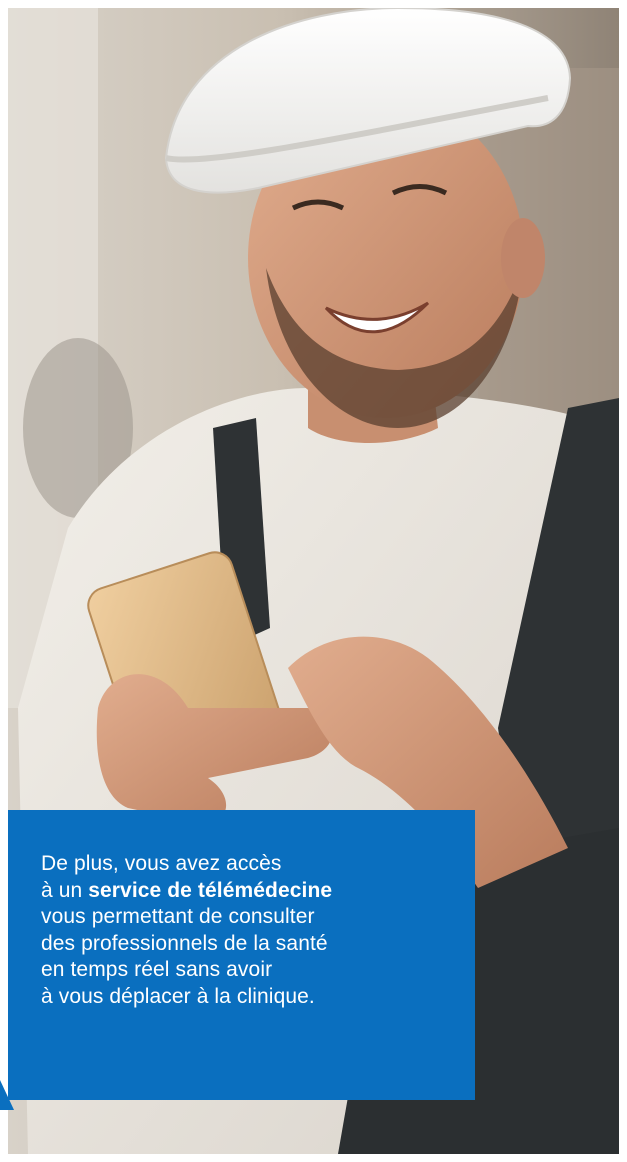 The width and height of the screenshot is (627, 1162). I want to click on telemedicine-service-highlight: service de télémédecine, so click(210, 890).